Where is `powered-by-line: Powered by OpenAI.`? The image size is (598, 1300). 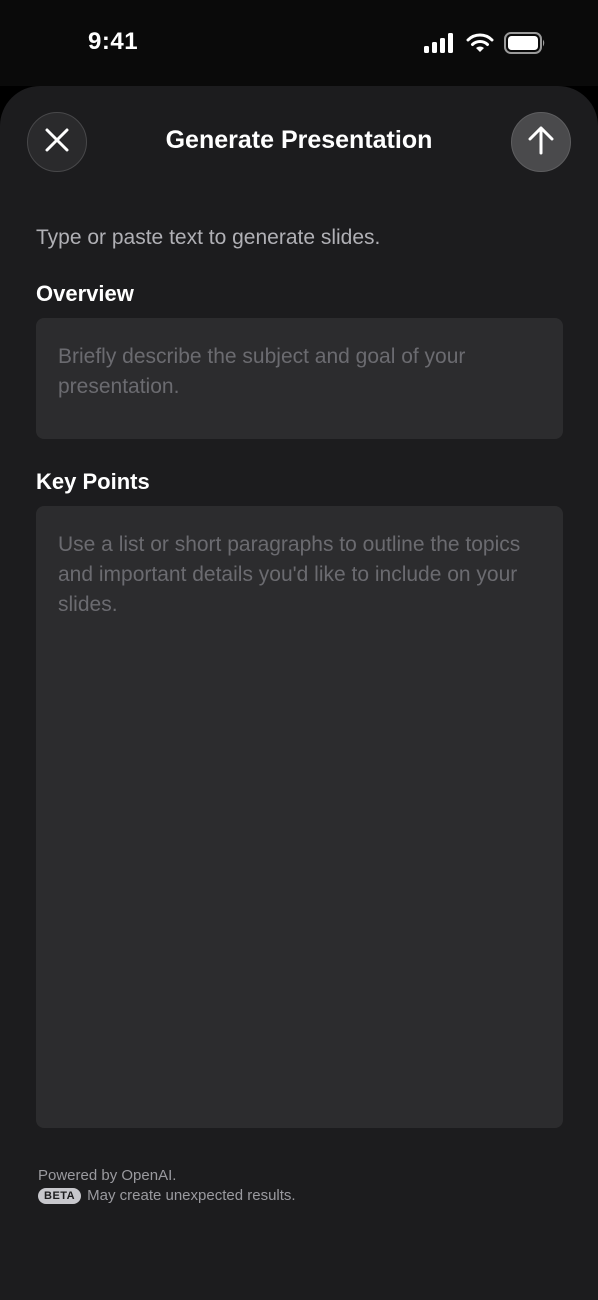
powered-by-line: Powered by OpenAI. is located at coordinates (167, 1176).